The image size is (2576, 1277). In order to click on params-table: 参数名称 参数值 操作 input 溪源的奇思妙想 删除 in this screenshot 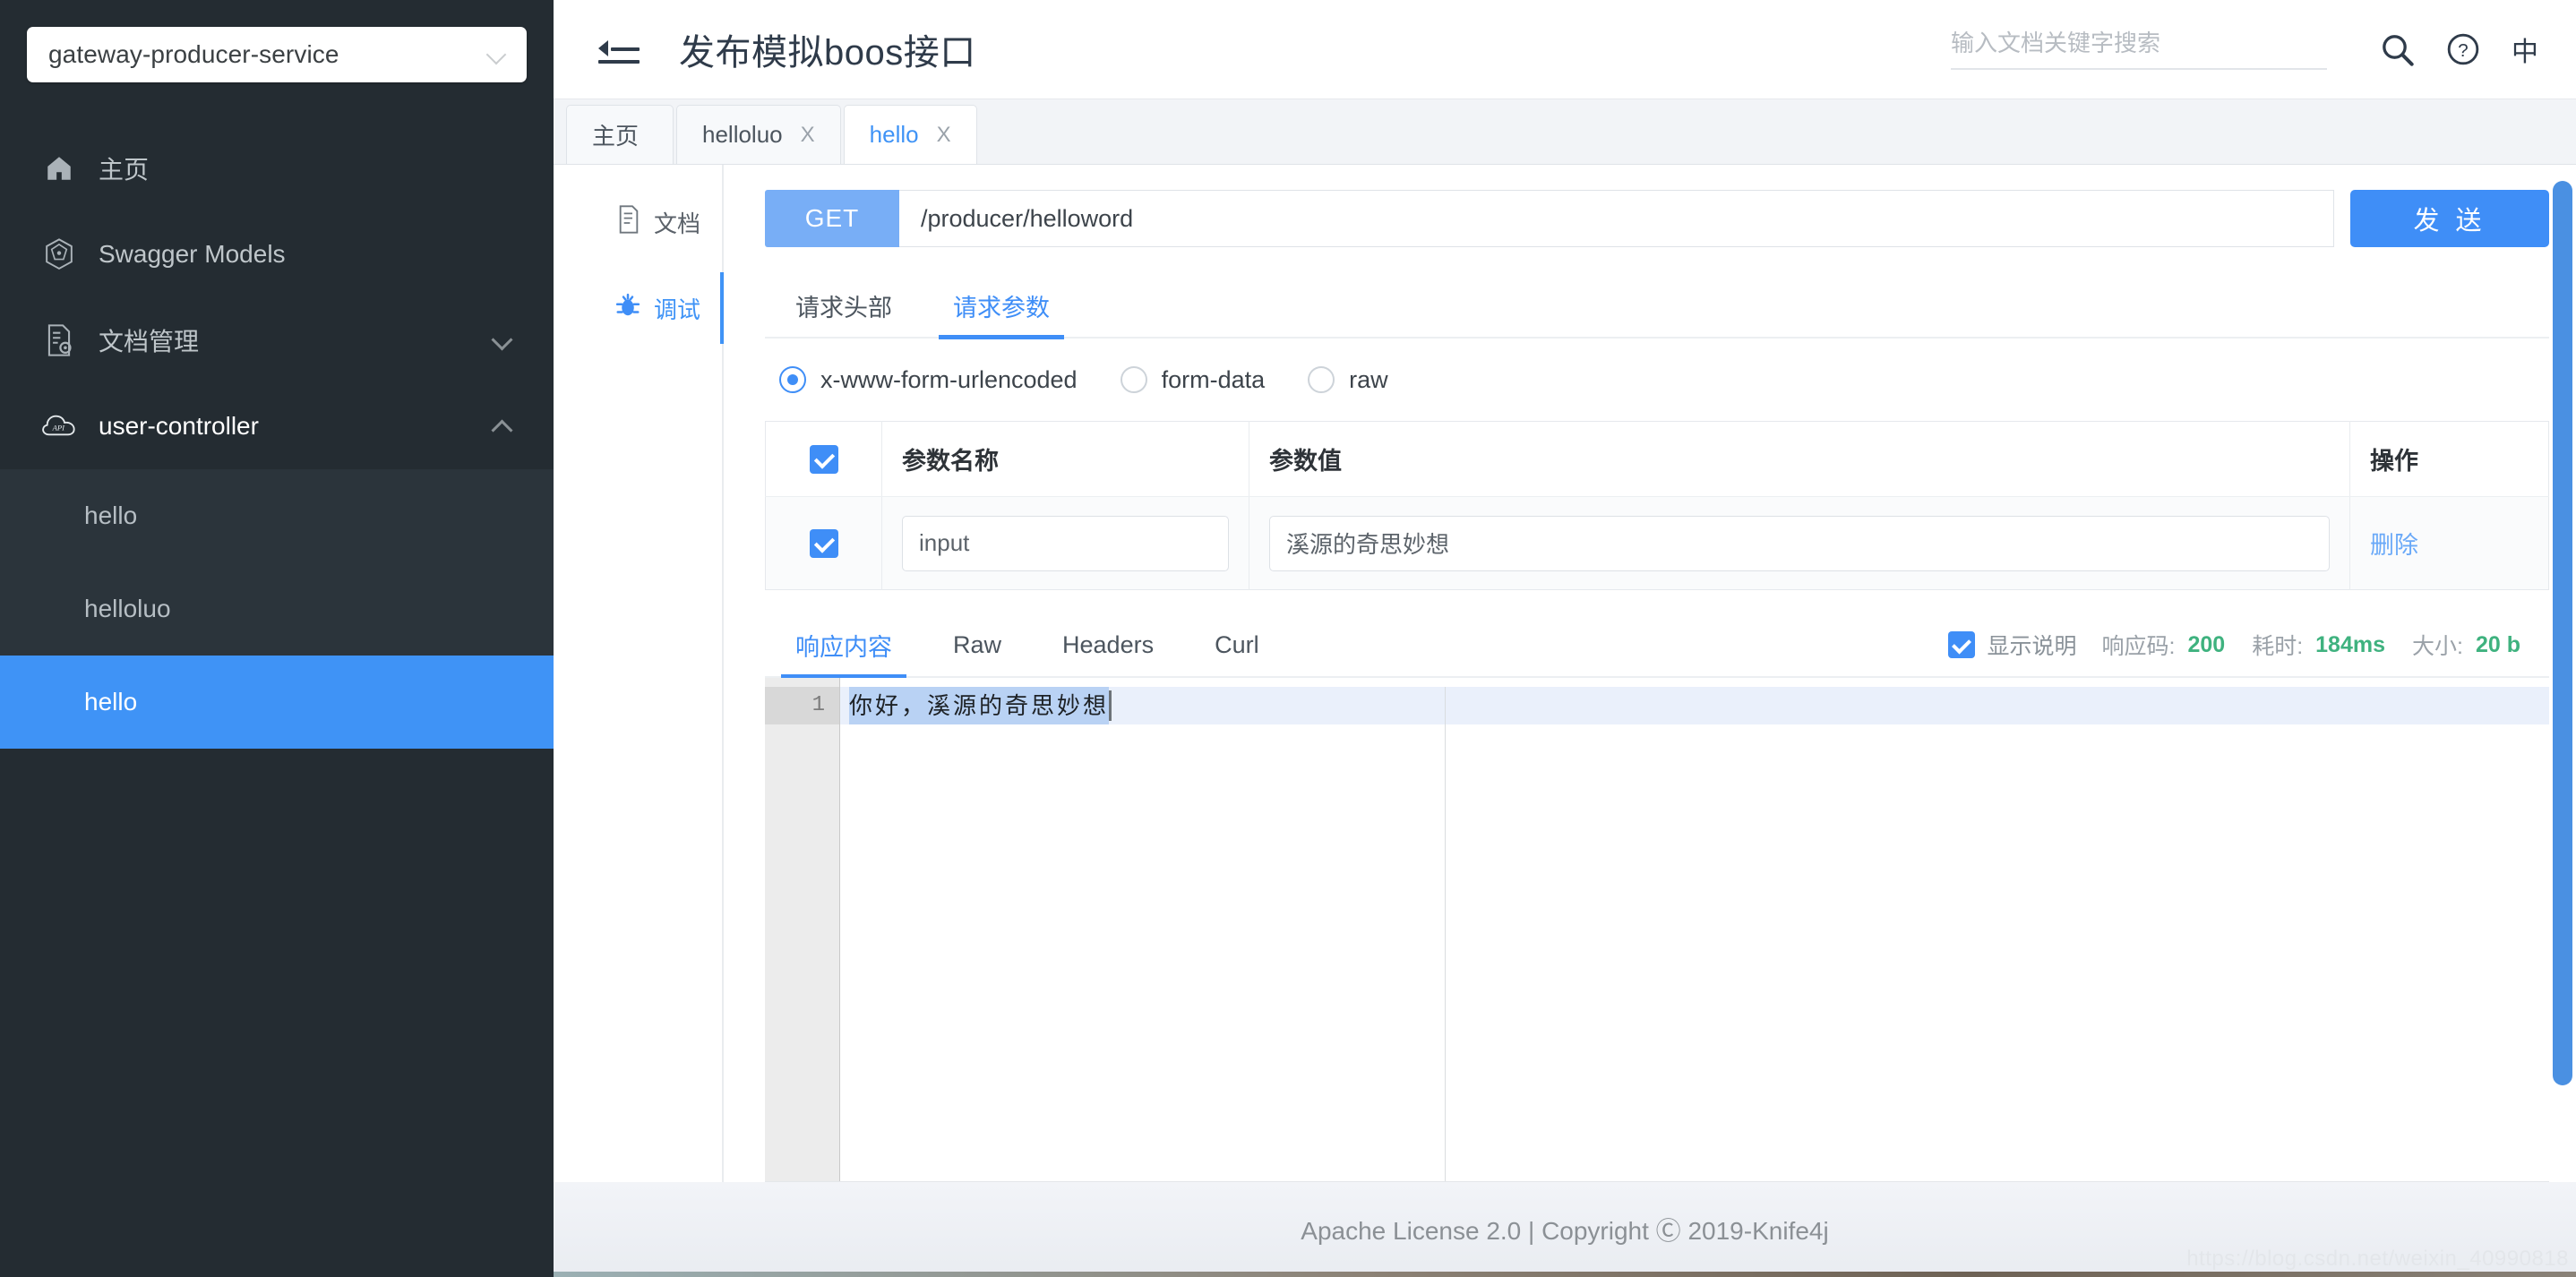, I will do `click(1657, 505)`.